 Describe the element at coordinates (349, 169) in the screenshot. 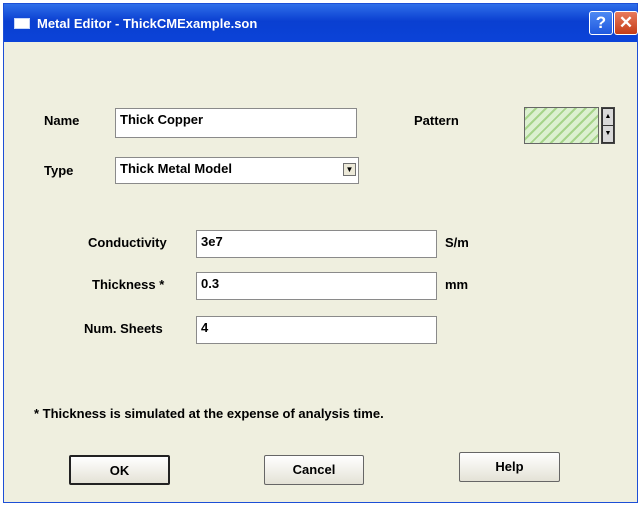

I see `chevron-down-icon: ▼` at that location.